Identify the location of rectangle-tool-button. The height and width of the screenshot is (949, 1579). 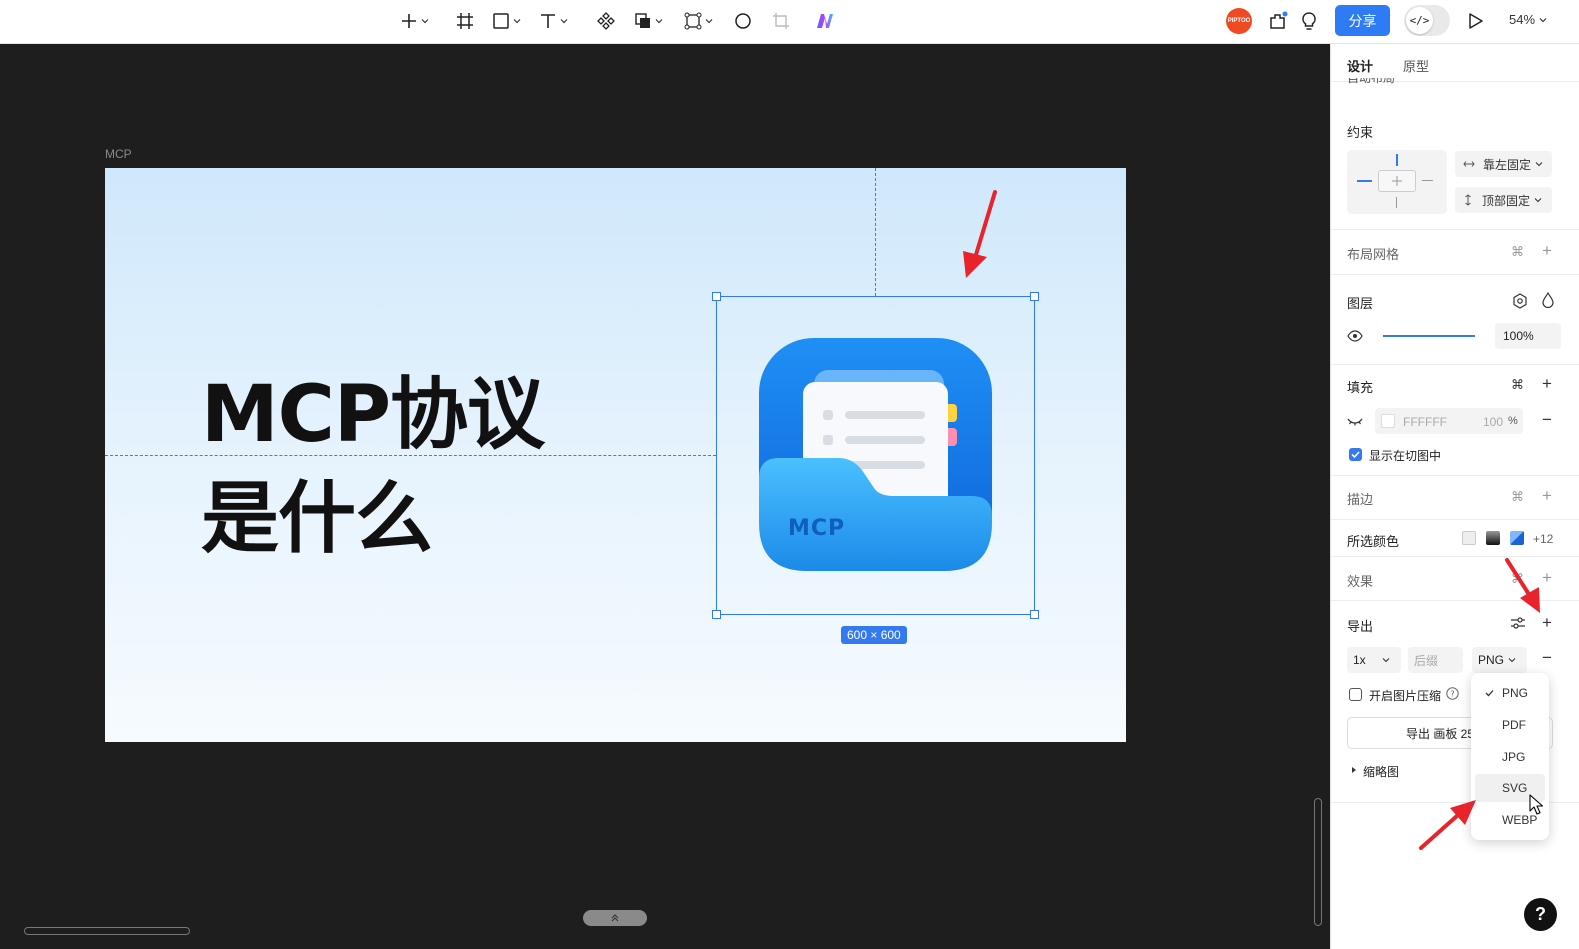
(506, 21).